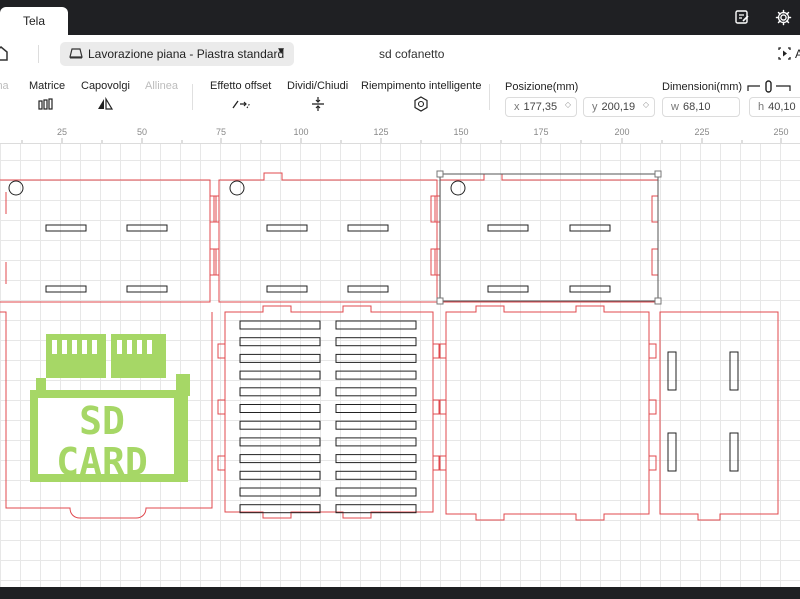  I want to click on preview-button-label: A, so click(797, 53).